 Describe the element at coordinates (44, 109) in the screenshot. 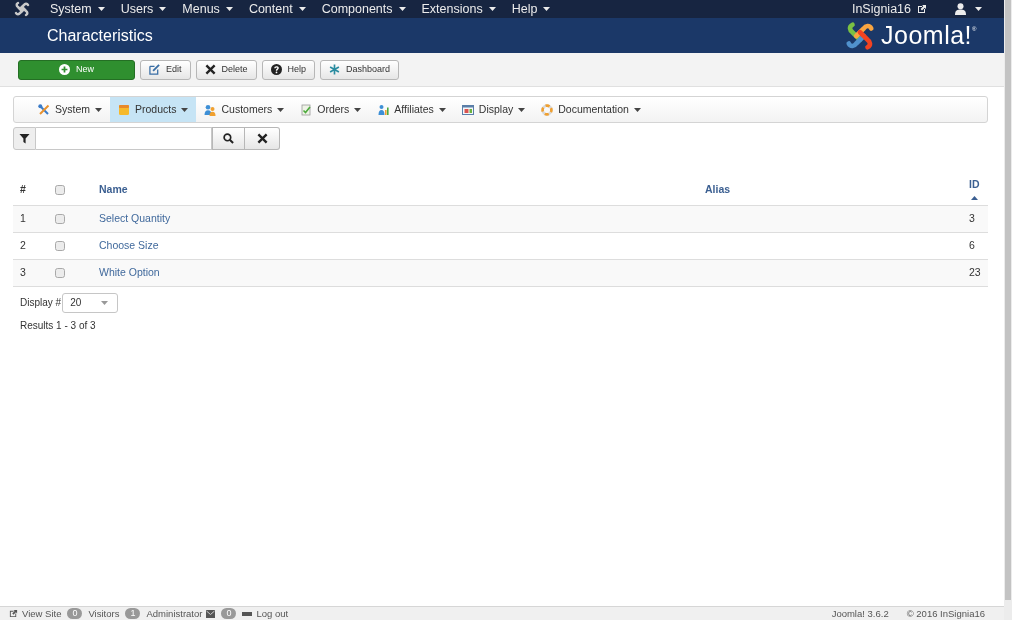

I see `tools-icon` at that location.